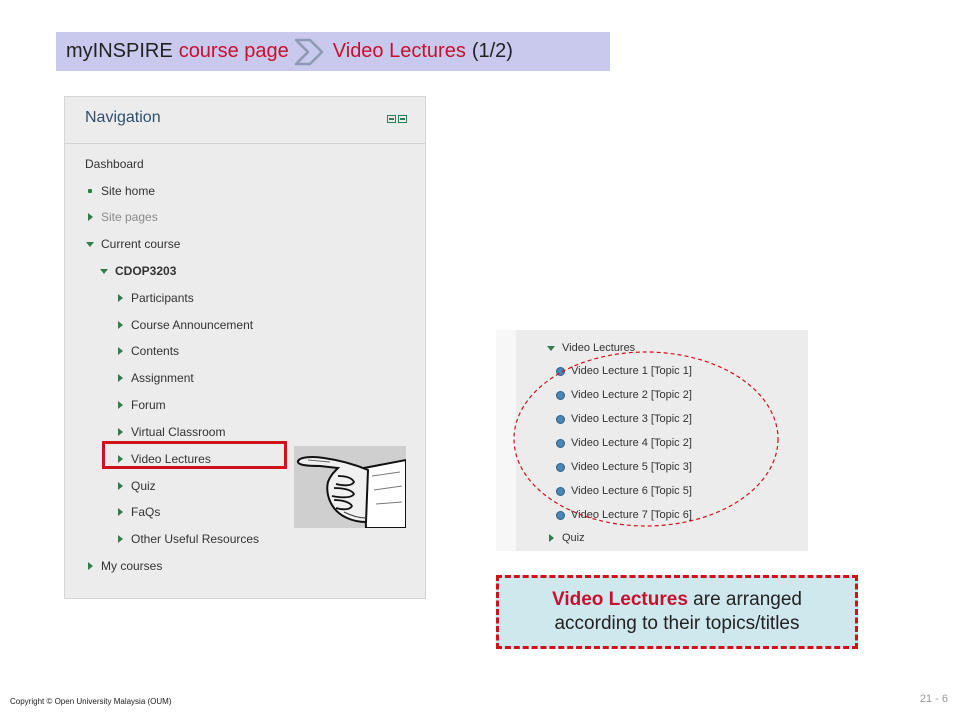 This screenshot has height=720, width=960. I want to click on nav-item-contents: Contents, so click(147, 351).